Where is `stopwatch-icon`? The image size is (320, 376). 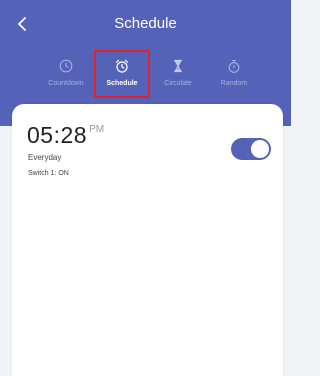
stopwatch-icon is located at coordinates (234, 66).